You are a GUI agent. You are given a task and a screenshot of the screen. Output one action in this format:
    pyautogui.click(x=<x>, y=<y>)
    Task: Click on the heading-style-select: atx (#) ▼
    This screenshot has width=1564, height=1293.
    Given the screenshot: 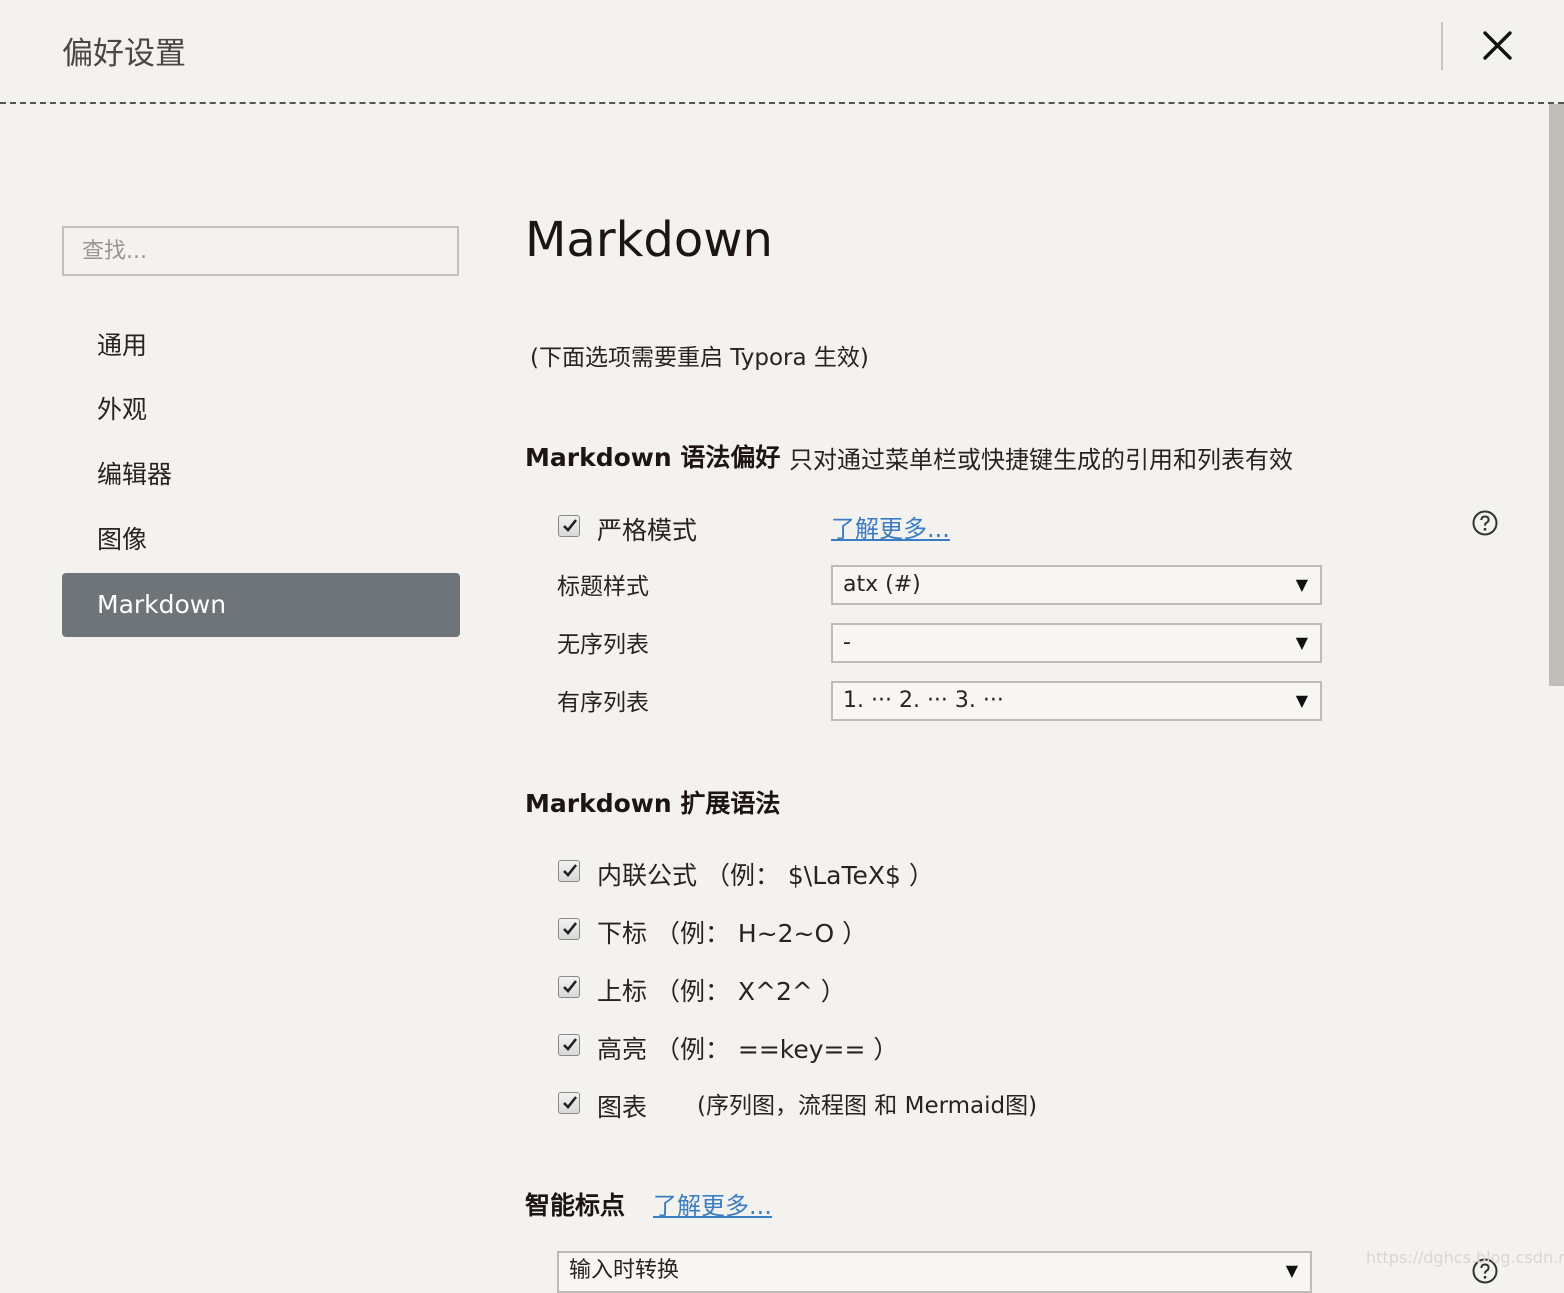 What is the action you would take?
    pyautogui.click(x=1076, y=585)
    